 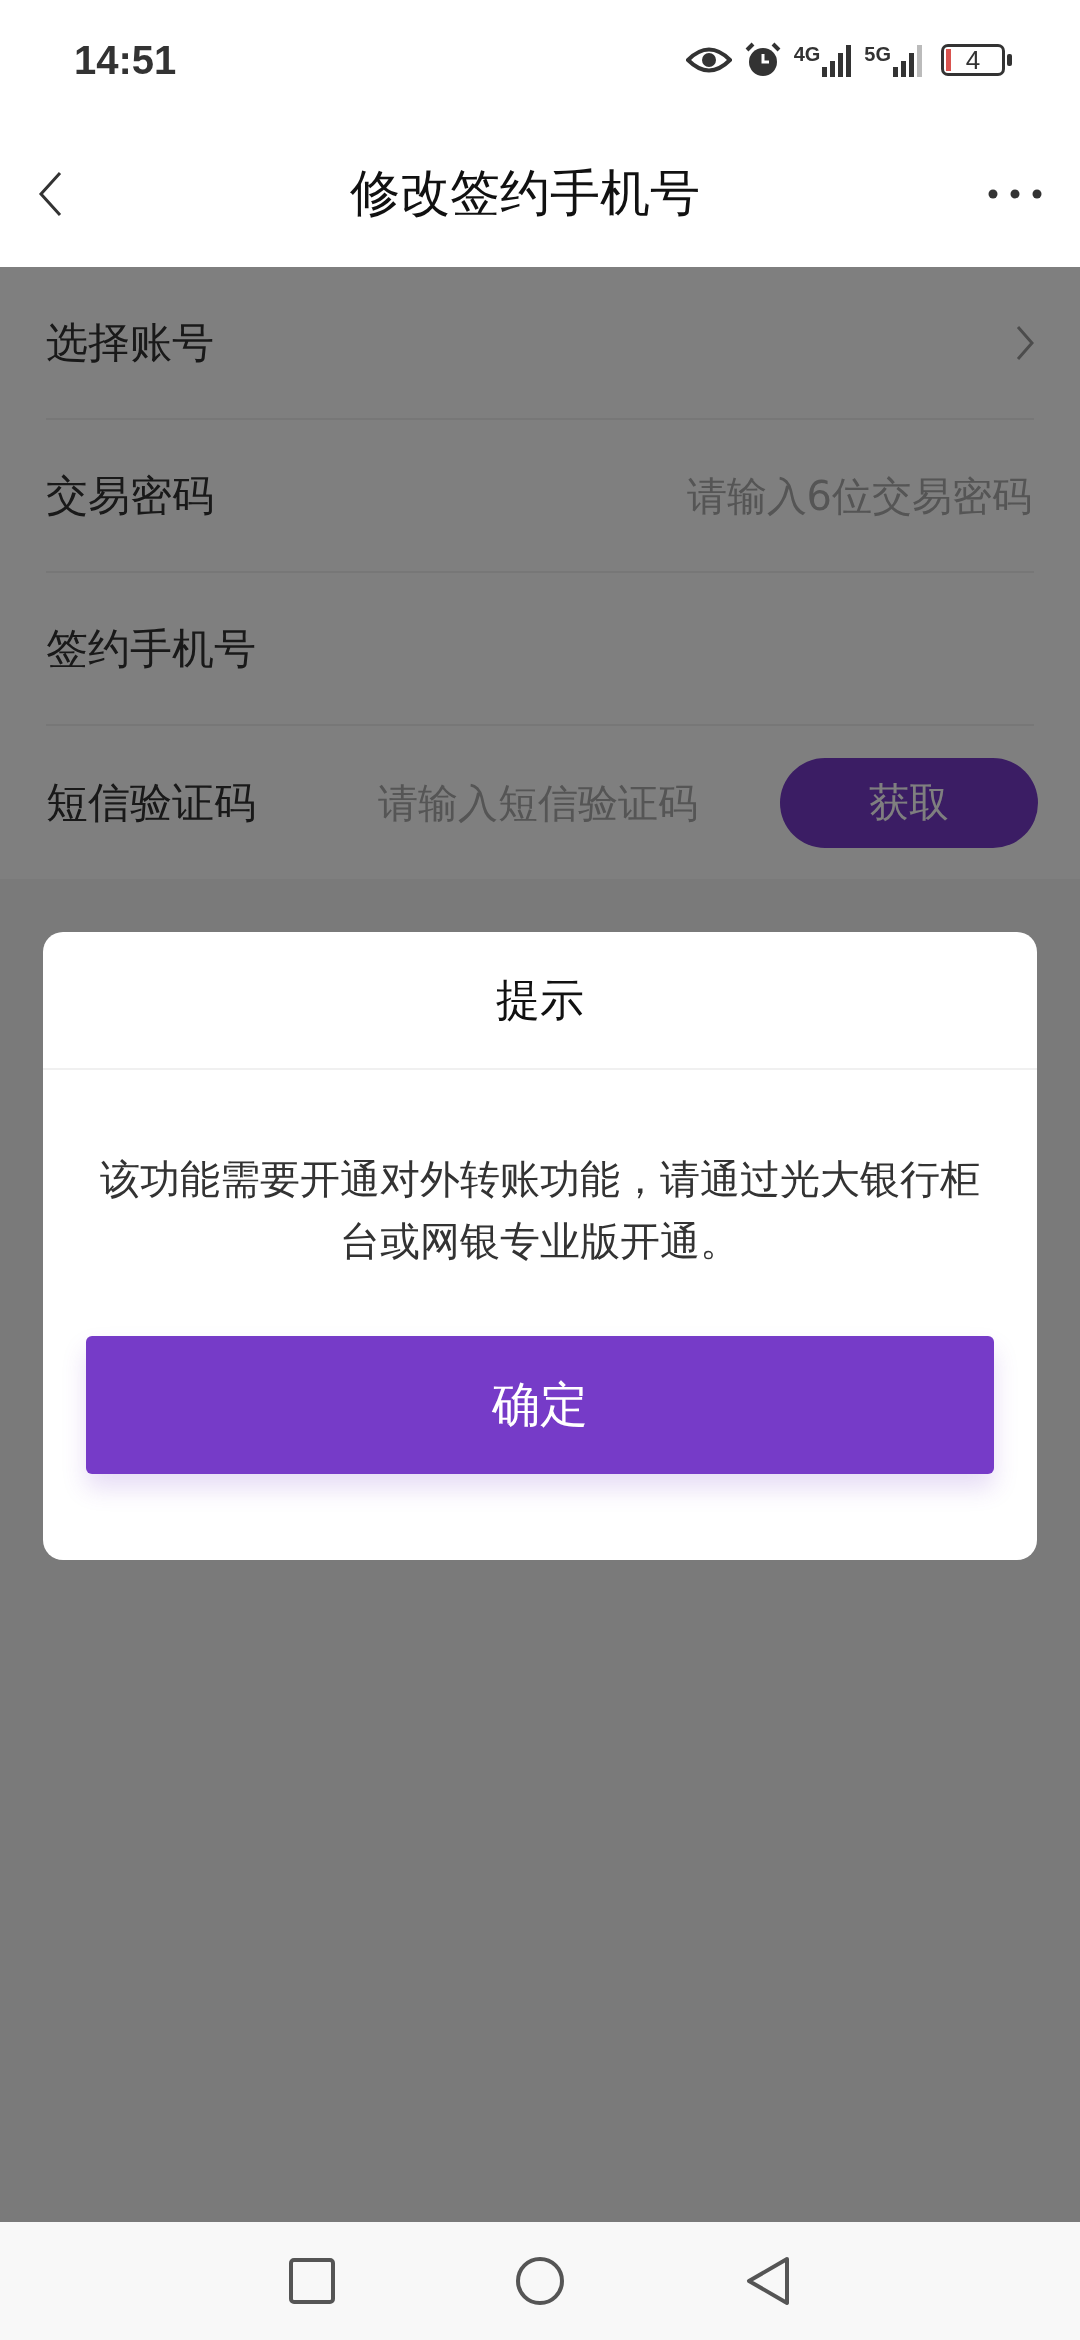 I want to click on status-time: 14:51, so click(x=125, y=60).